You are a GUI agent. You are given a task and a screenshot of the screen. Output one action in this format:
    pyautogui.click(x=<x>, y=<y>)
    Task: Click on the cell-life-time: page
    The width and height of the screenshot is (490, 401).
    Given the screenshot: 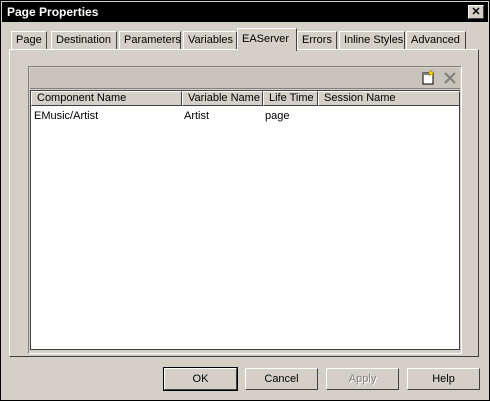 What is the action you would take?
    pyautogui.click(x=277, y=116)
    